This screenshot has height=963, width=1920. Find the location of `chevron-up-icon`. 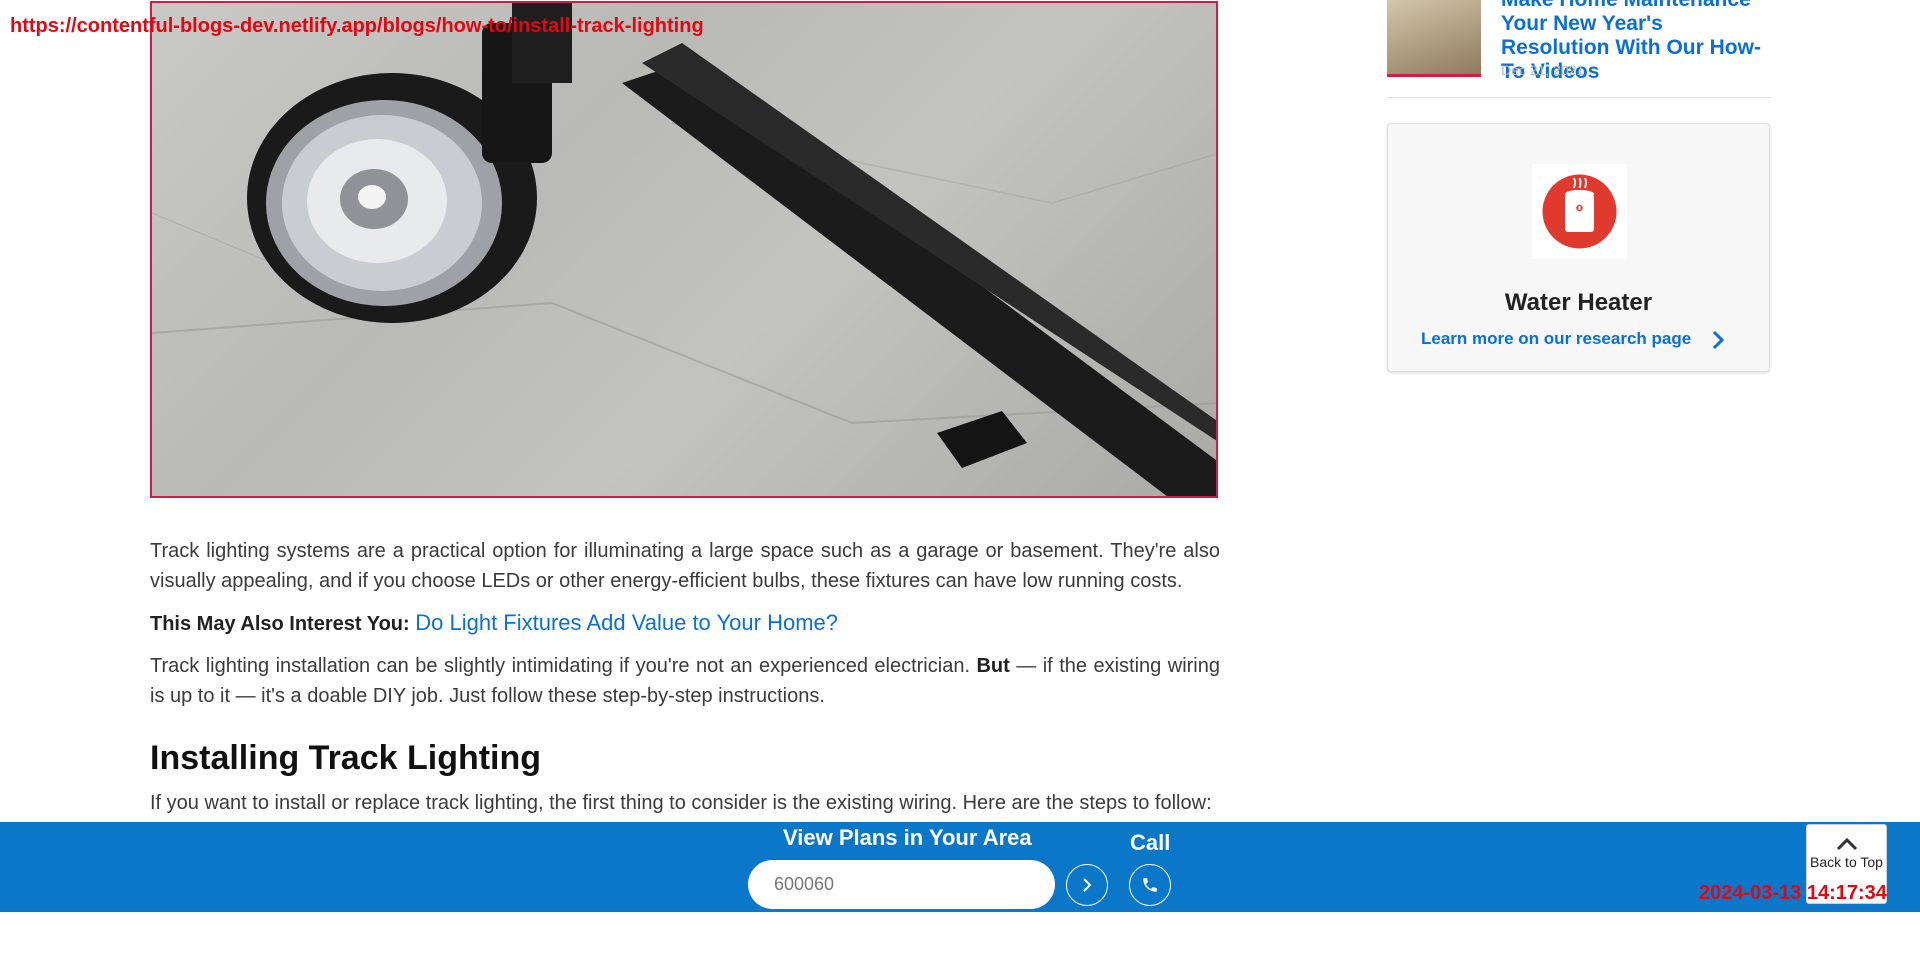

chevron-up-icon is located at coordinates (1846, 844).